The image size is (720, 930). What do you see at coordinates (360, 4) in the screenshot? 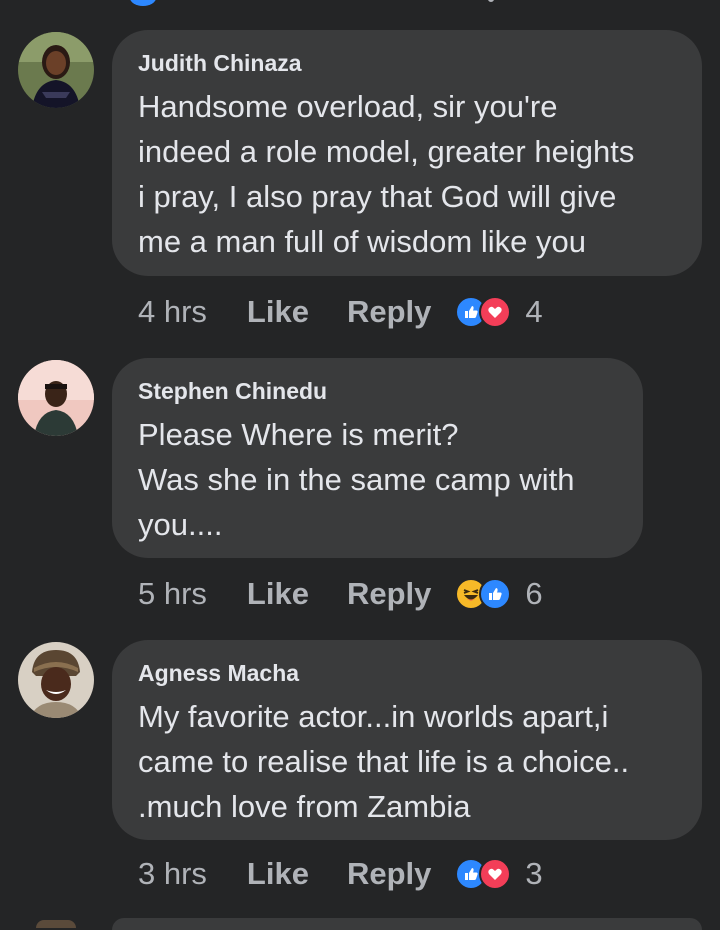
I see `previous-comment-fragment` at bounding box center [360, 4].